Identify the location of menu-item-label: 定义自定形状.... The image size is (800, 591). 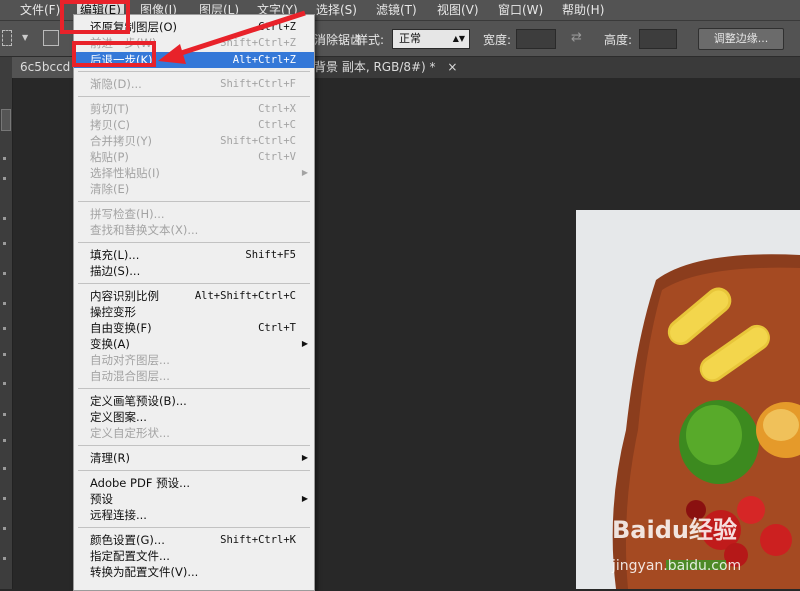
(130, 433).